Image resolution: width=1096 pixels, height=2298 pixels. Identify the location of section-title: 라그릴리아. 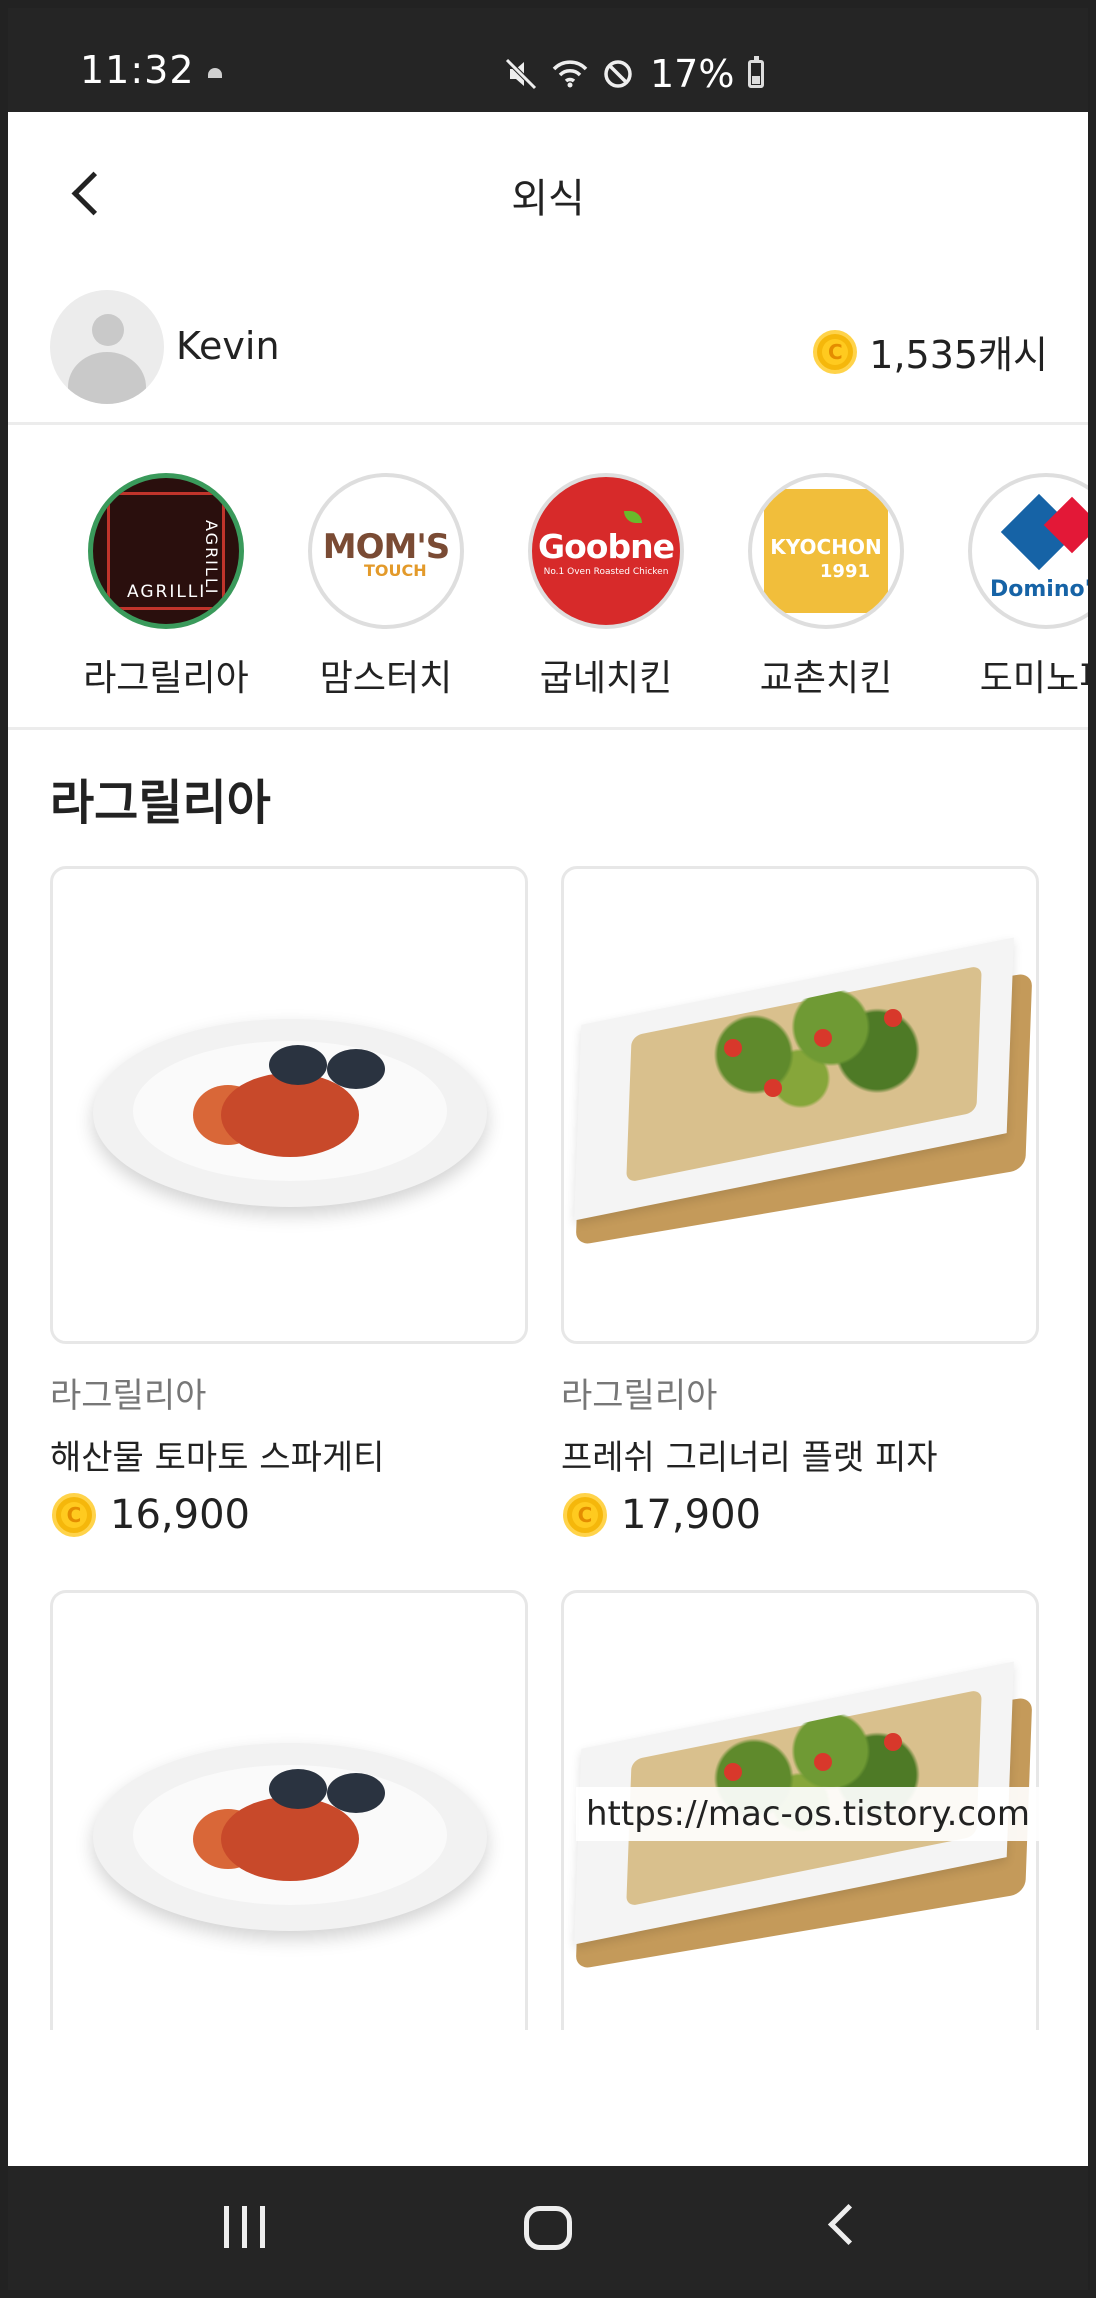
(160, 803).